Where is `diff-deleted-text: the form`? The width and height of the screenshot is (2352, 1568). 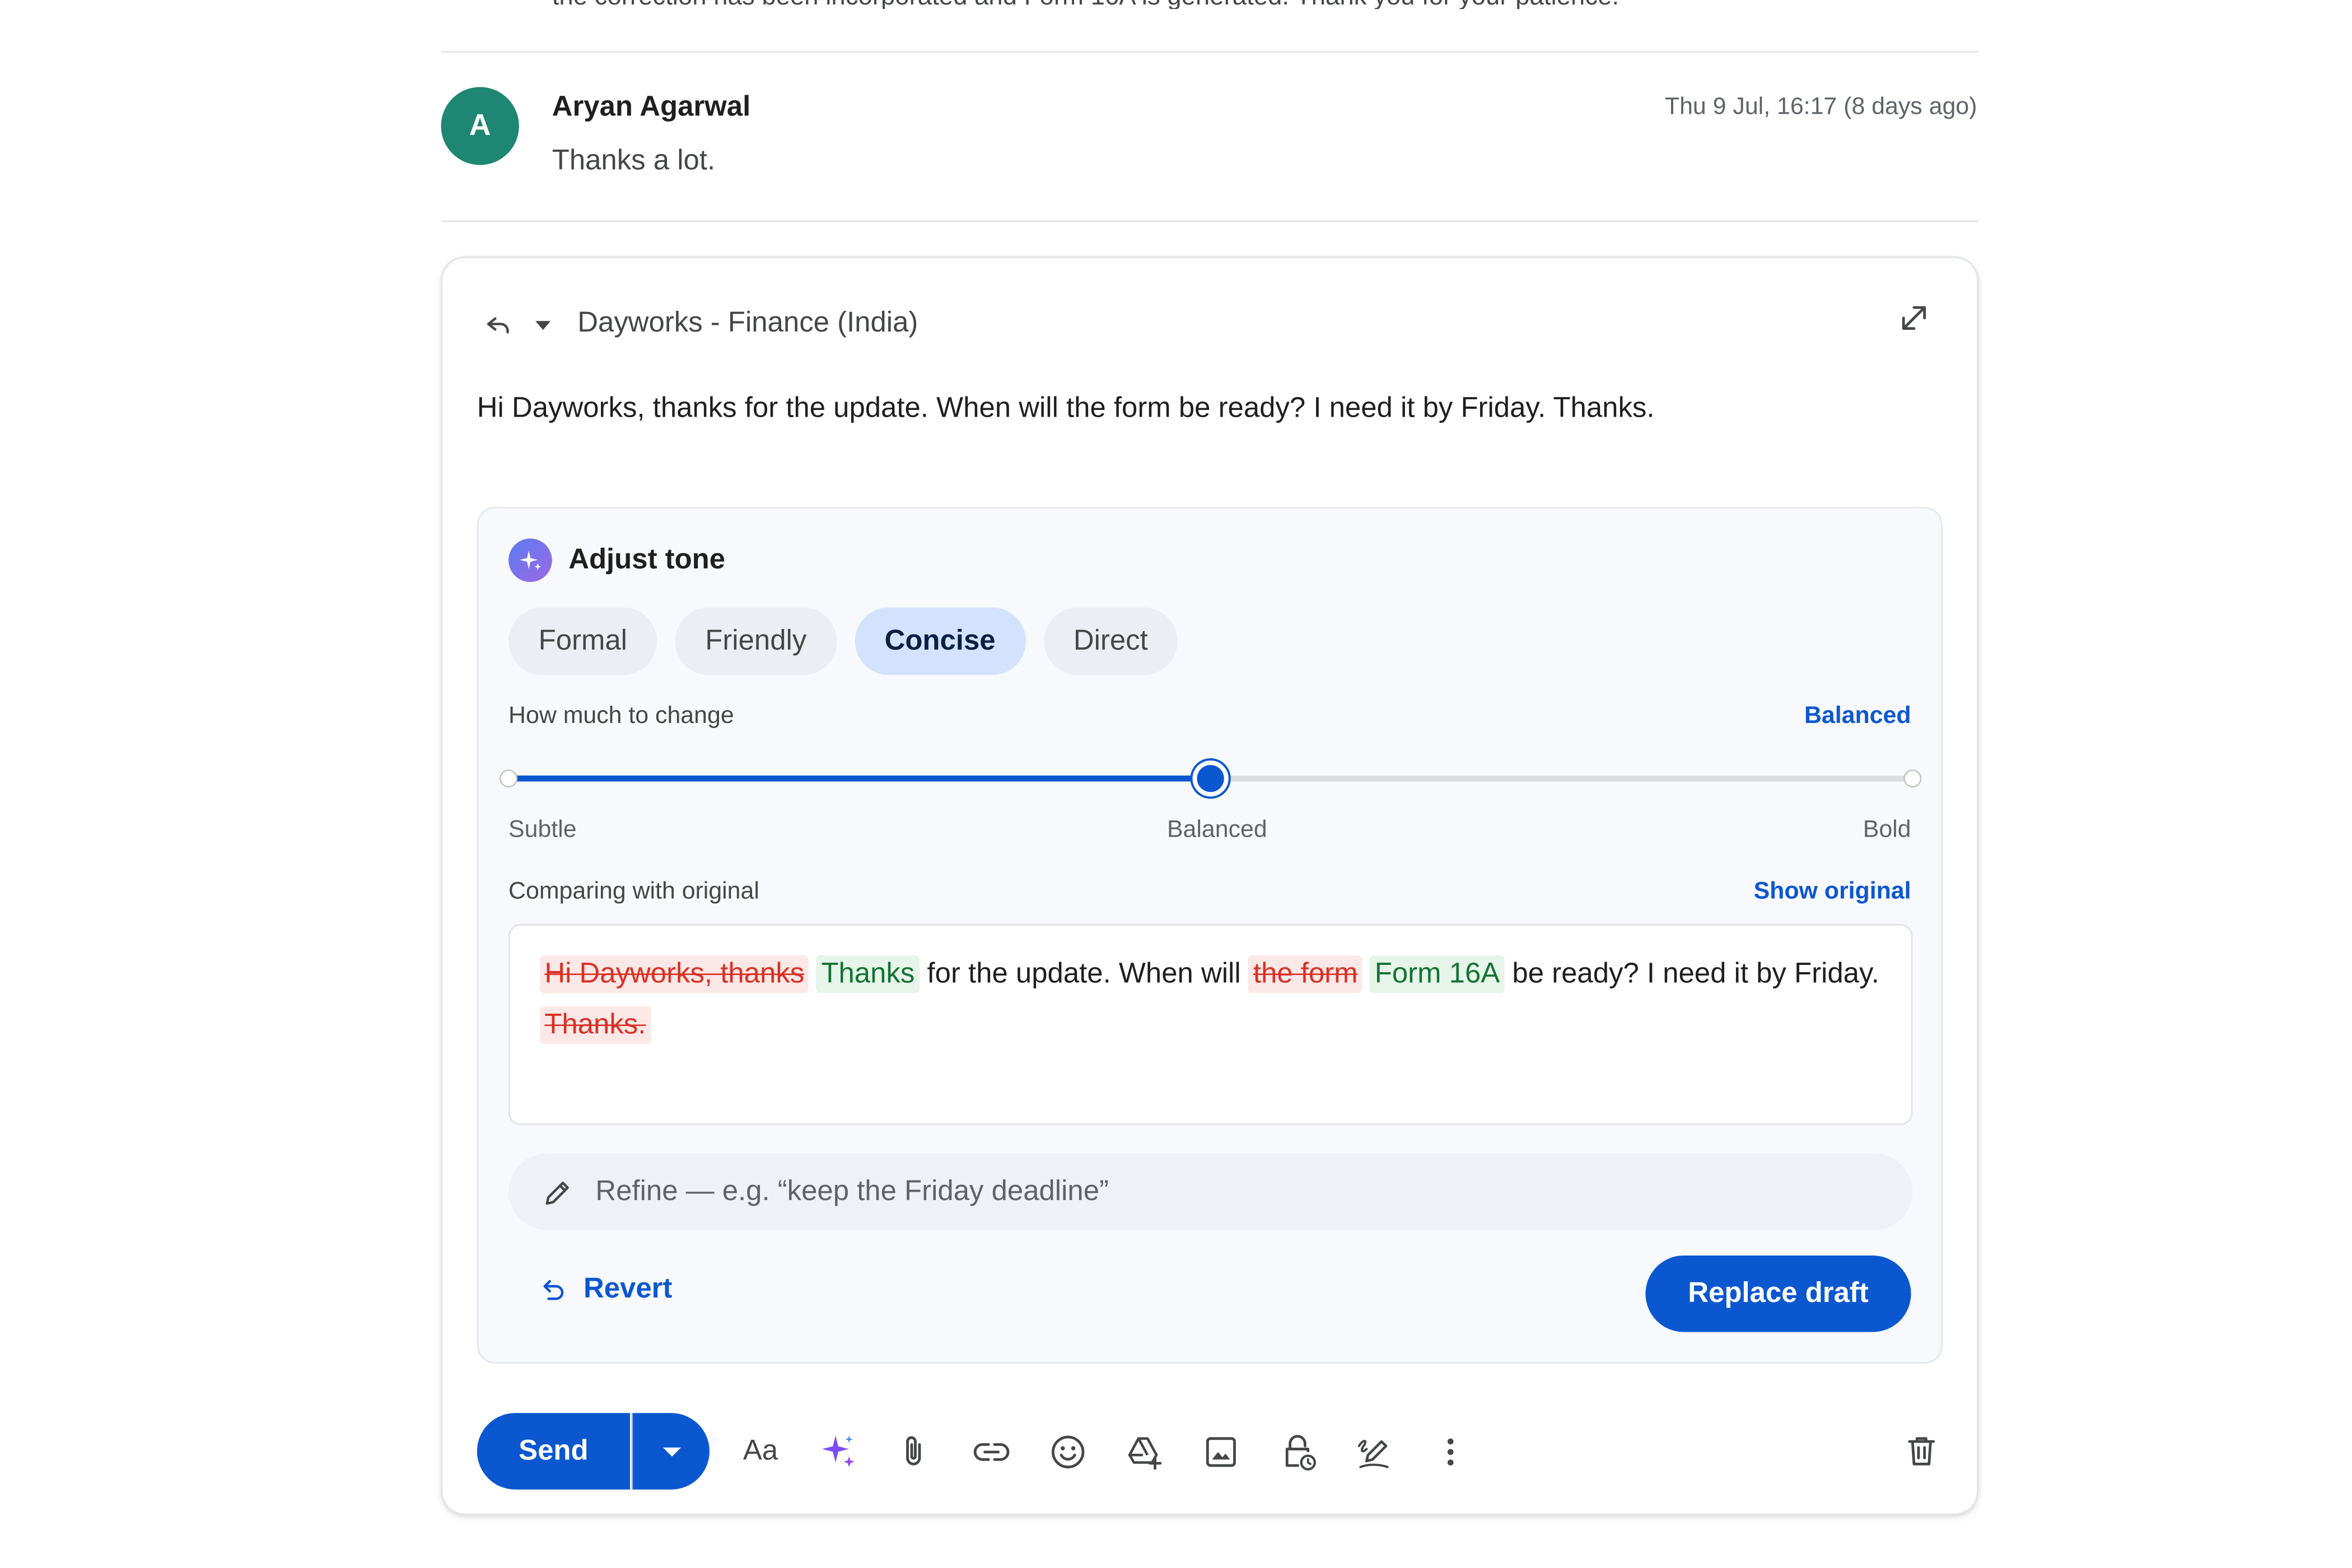 diff-deleted-text: the form is located at coordinates (1305, 974).